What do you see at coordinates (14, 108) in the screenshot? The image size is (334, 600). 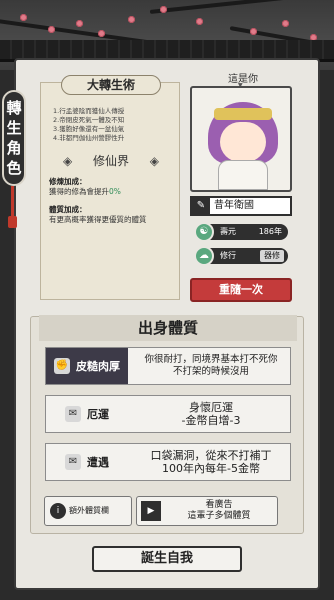 I see `side-tab-char: 轉` at bounding box center [14, 108].